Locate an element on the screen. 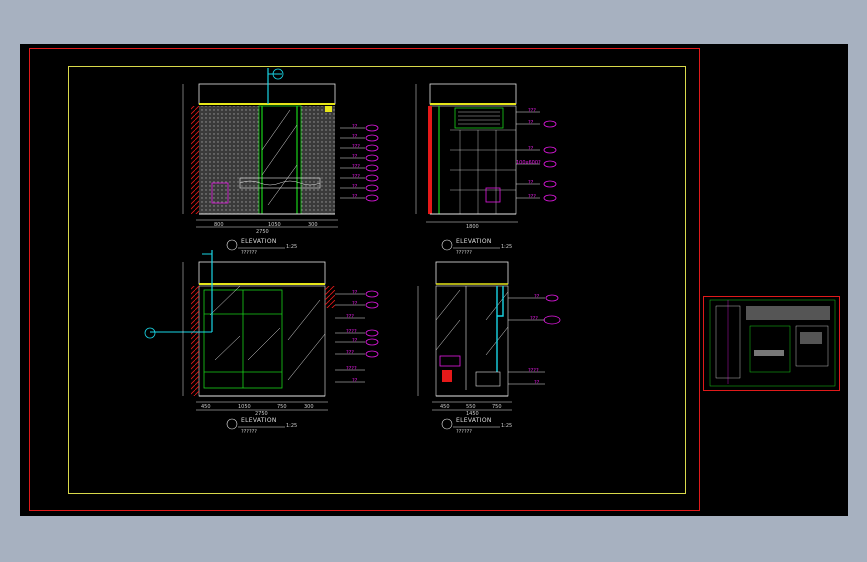 The width and height of the screenshot is (867, 562). thumbnail-drawing is located at coordinates (772, 343).